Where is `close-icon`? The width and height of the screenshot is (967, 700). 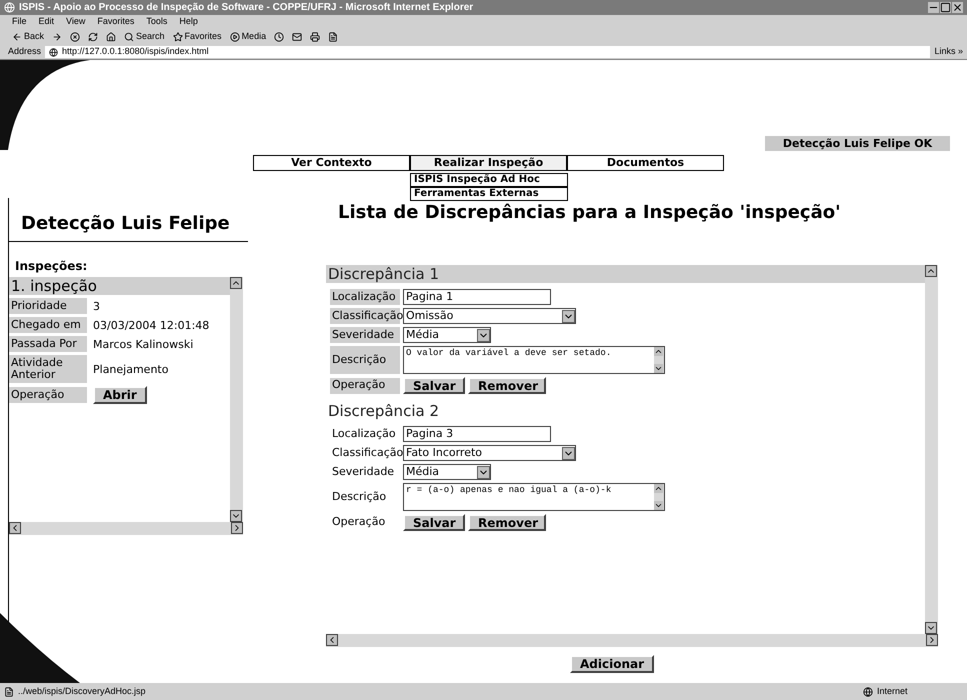
close-icon is located at coordinates (957, 7).